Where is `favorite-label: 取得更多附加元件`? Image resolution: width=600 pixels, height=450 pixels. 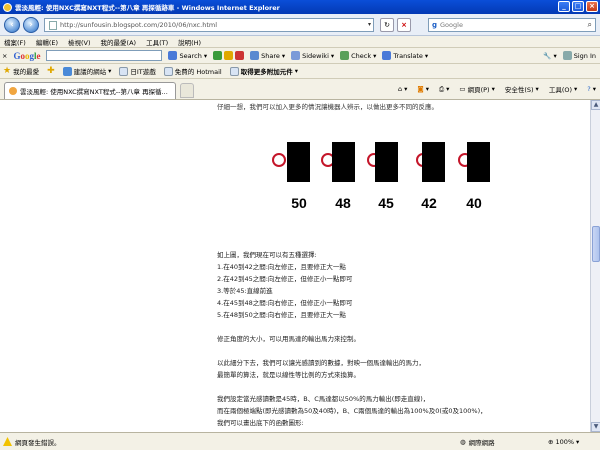
favorite-label: 取得更多附加元件 is located at coordinates (266, 72).